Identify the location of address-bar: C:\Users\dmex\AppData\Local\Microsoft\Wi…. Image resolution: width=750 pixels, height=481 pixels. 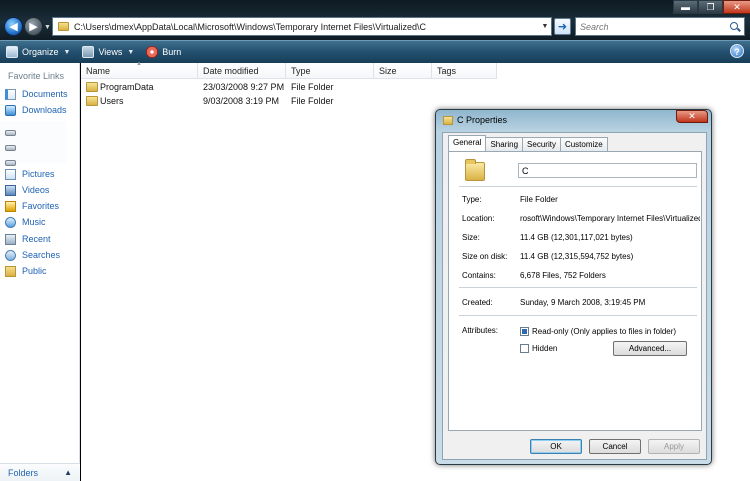
(302, 26).